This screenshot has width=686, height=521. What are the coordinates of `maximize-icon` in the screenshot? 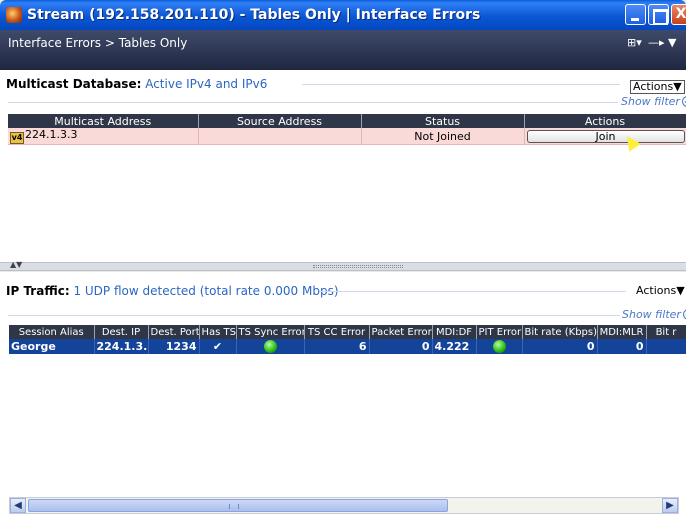 It's located at (658, 15).